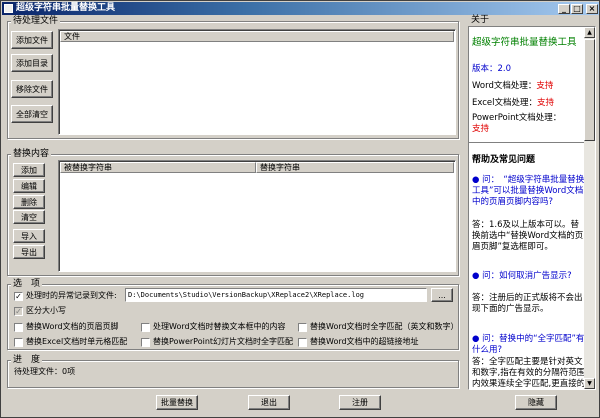  What do you see at coordinates (71, 295) in the screenshot?
I see `log-errors-label: 处理时的异常记录到文件:` at bounding box center [71, 295].